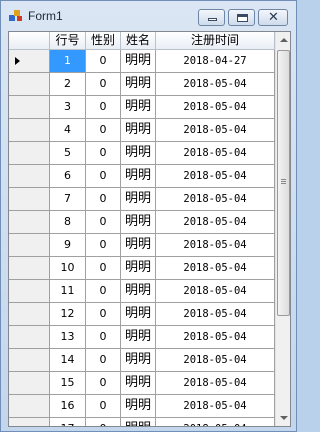  I want to click on row-number-cell: 8, so click(68, 222).